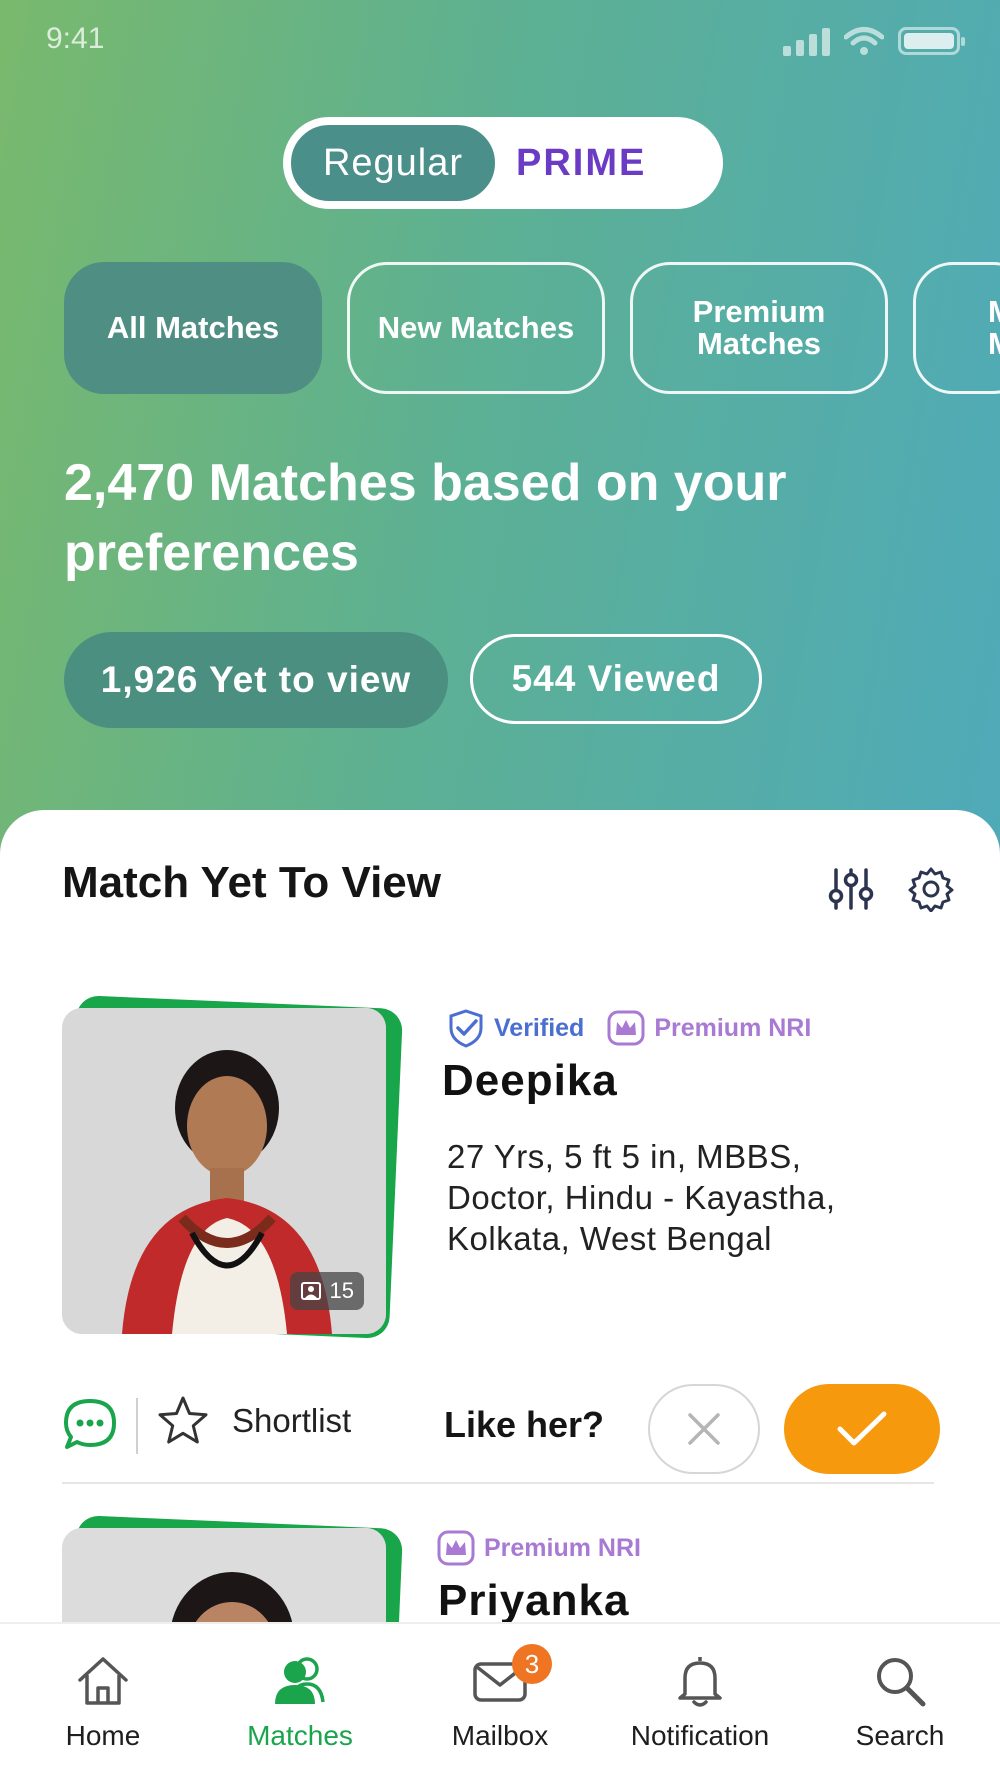  Describe the element at coordinates (530, 1081) in the screenshot. I see `profile-name: Deepika` at that location.